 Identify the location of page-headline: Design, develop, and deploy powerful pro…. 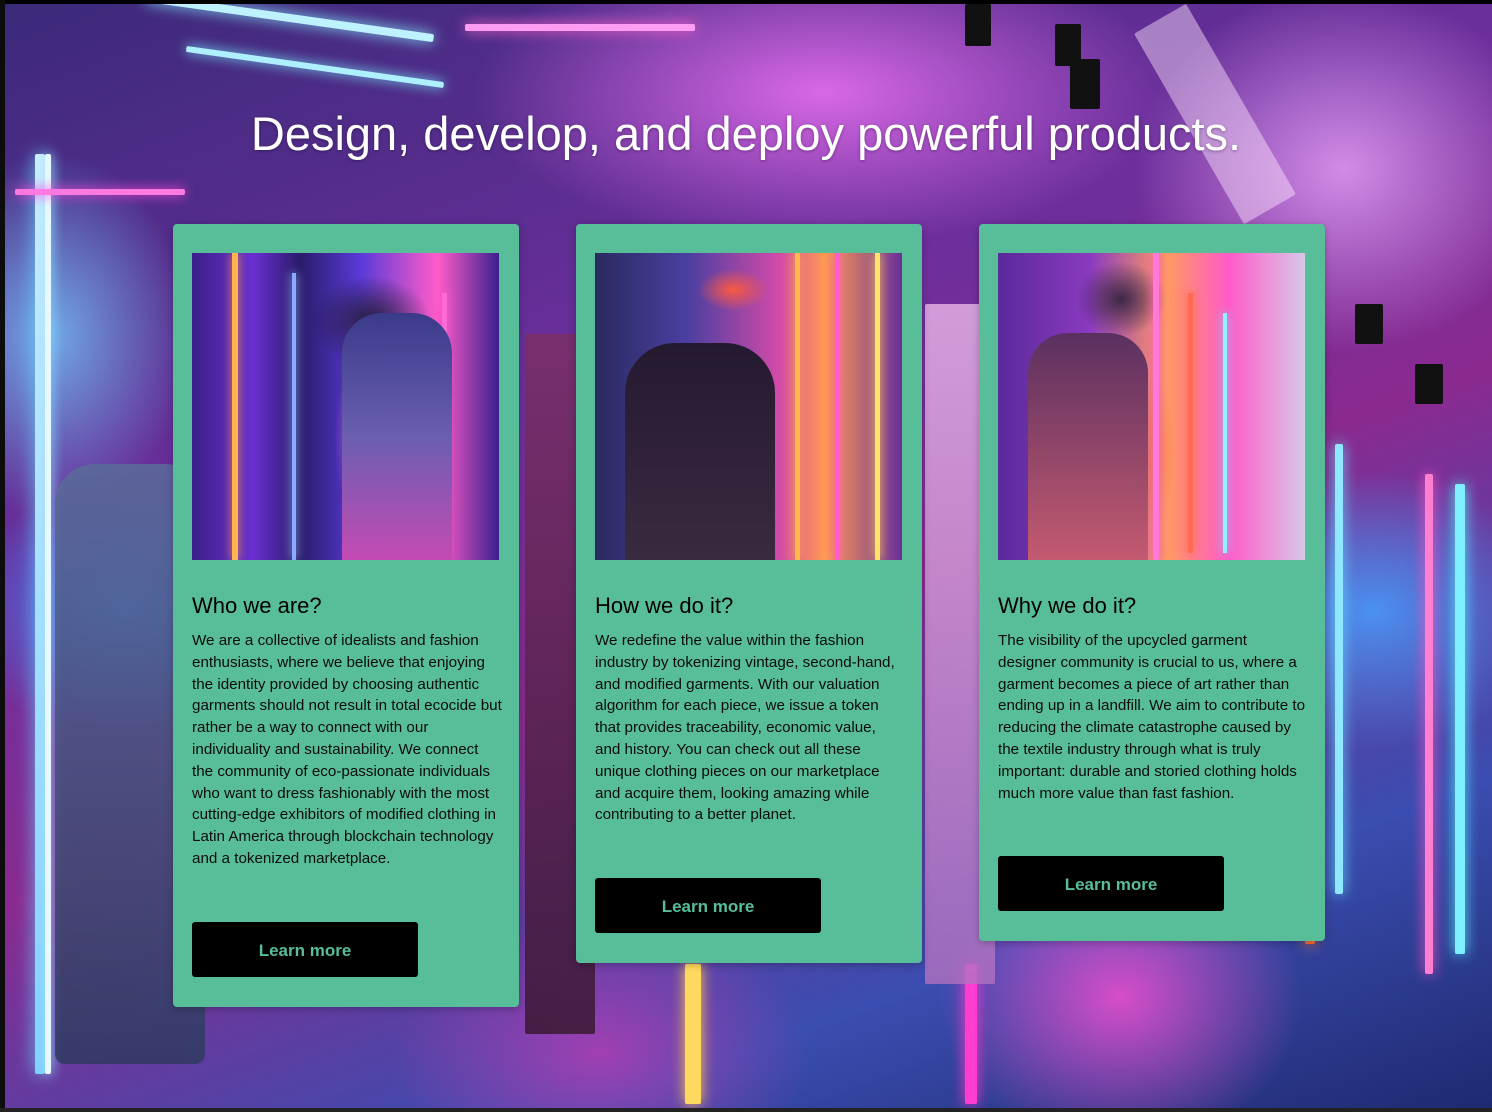
(746, 133).